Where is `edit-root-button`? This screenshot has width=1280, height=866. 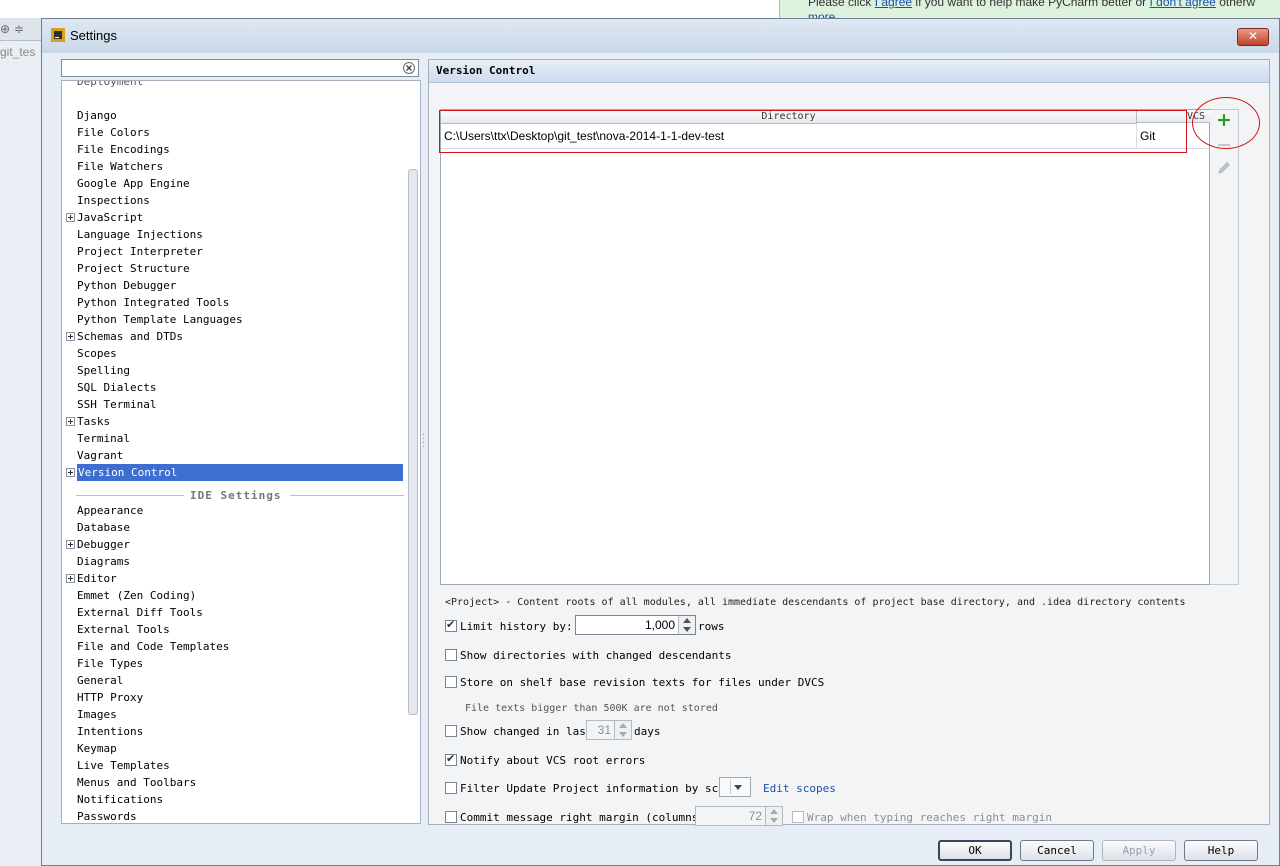 edit-root-button is located at coordinates (1224, 168).